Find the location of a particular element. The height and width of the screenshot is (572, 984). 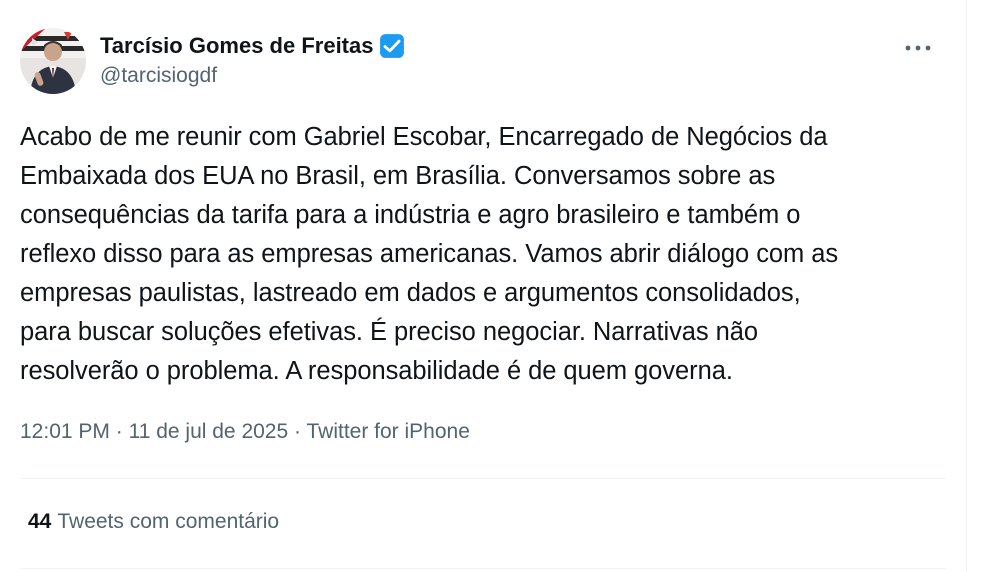

author-handle: @tarcisiogdf is located at coordinates (252, 76).